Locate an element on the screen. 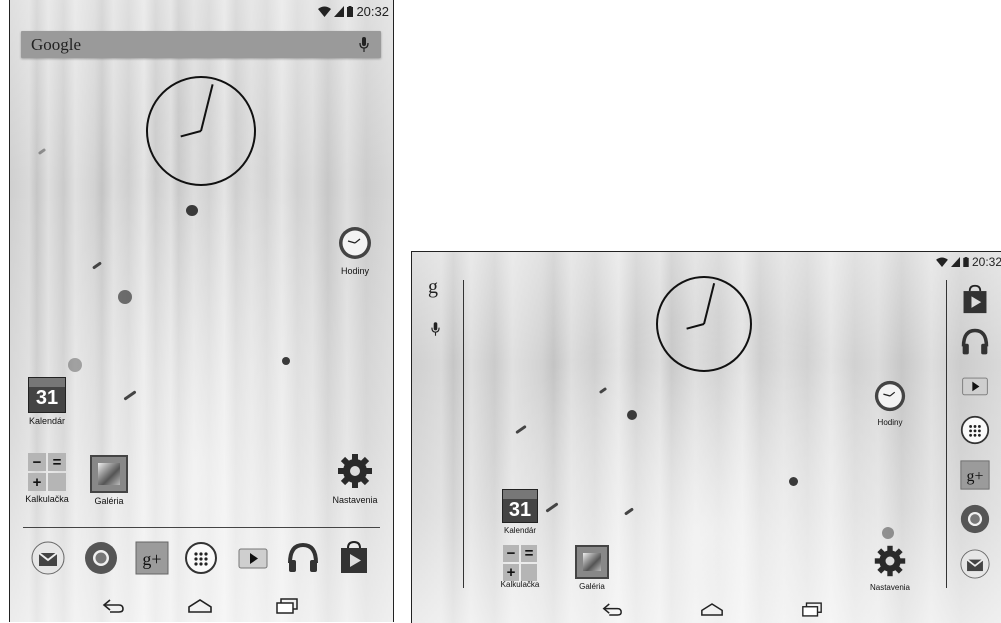  search-divider is located at coordinates (463, 434).